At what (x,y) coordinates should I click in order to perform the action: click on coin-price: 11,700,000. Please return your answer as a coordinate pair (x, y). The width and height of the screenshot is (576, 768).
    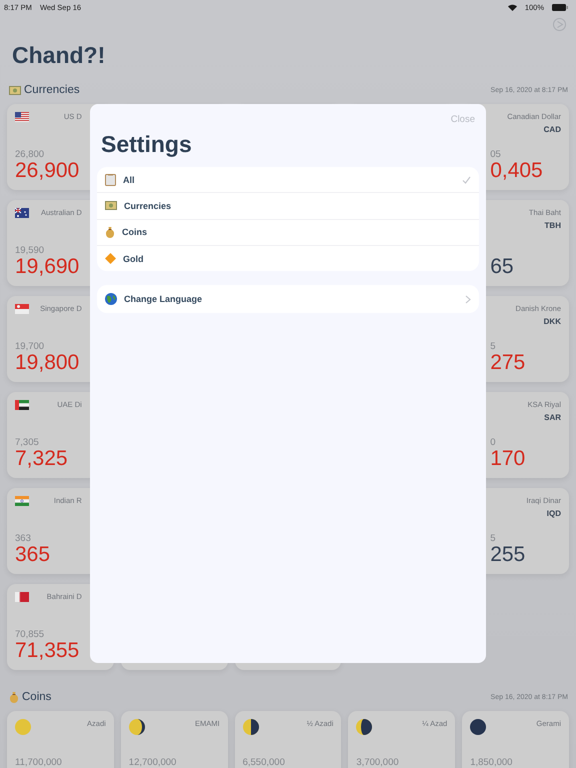
    Looking at the image, I should click on (38, 762).